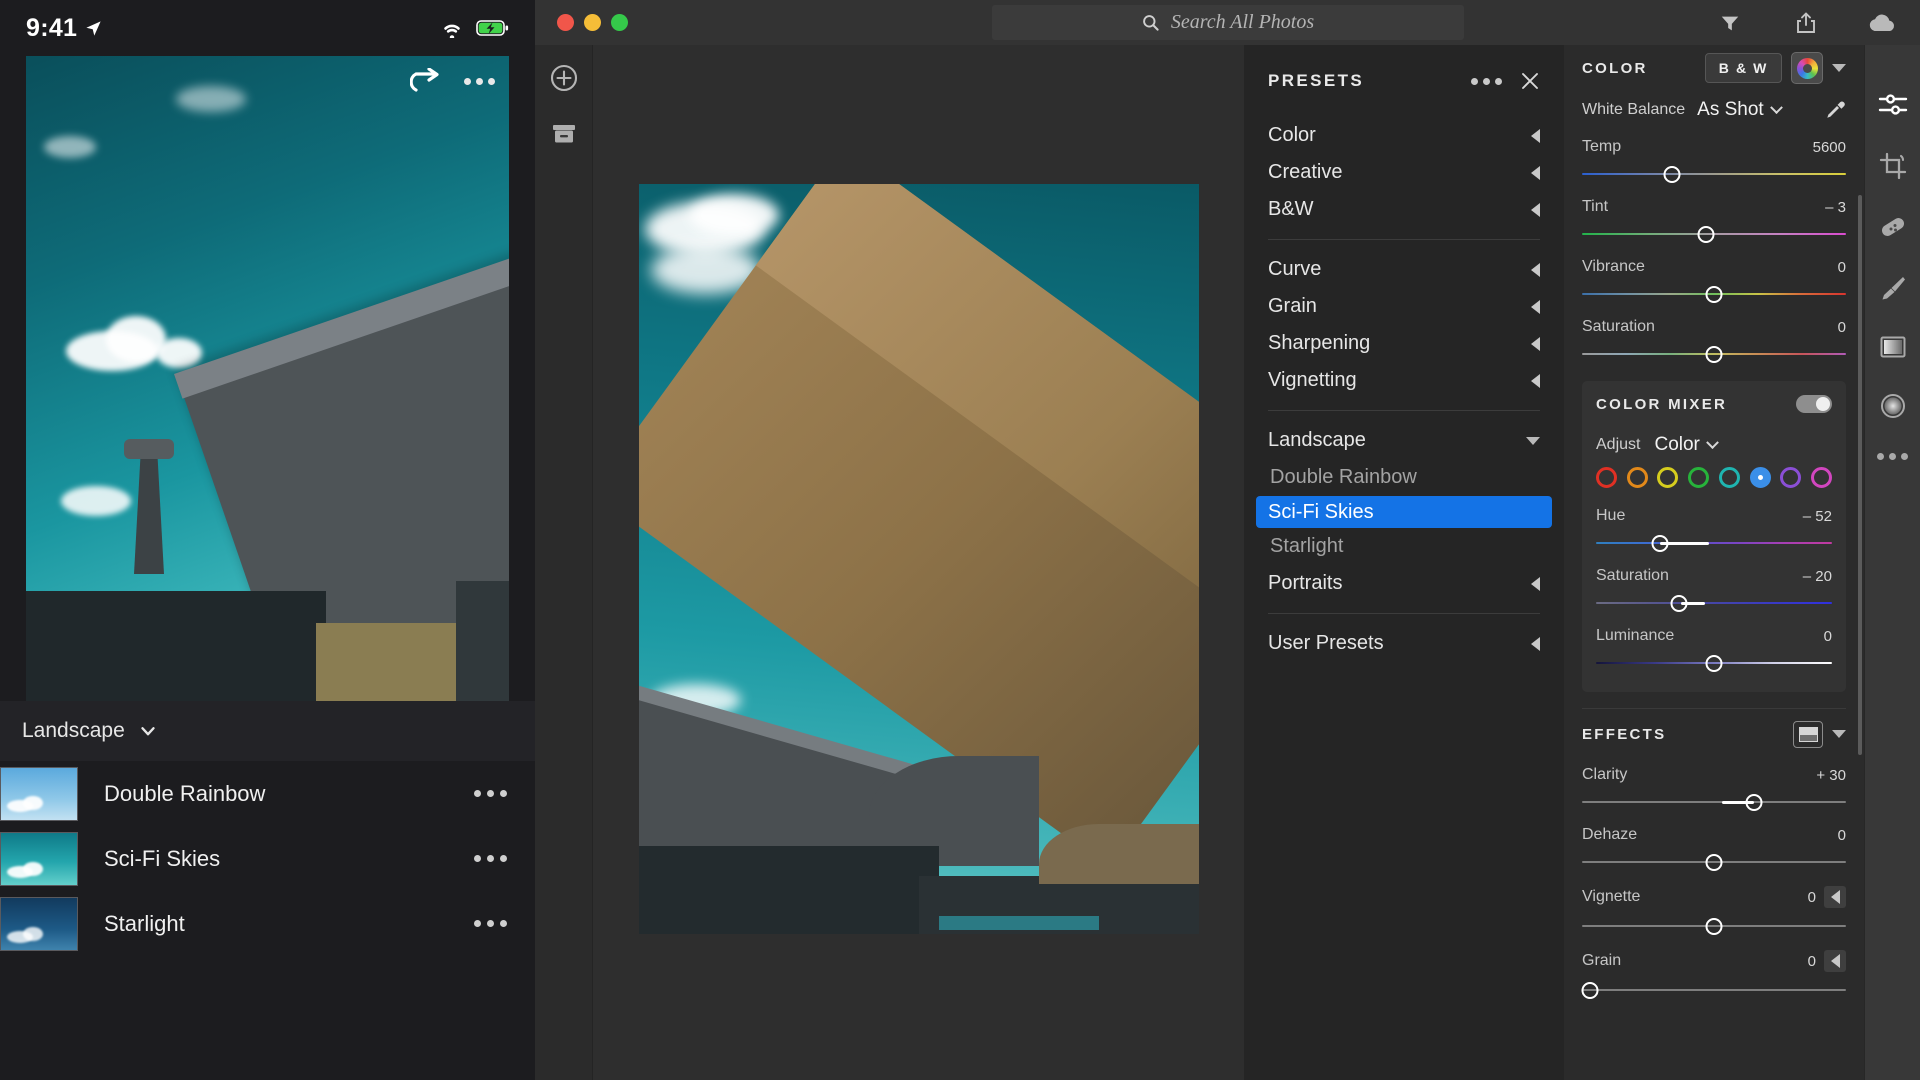 The width and height of the screenshot is (1920, 1080). Describe the element at coordinates (1486, 81) in the screenshot. I see `presets-more-icon` at that location.